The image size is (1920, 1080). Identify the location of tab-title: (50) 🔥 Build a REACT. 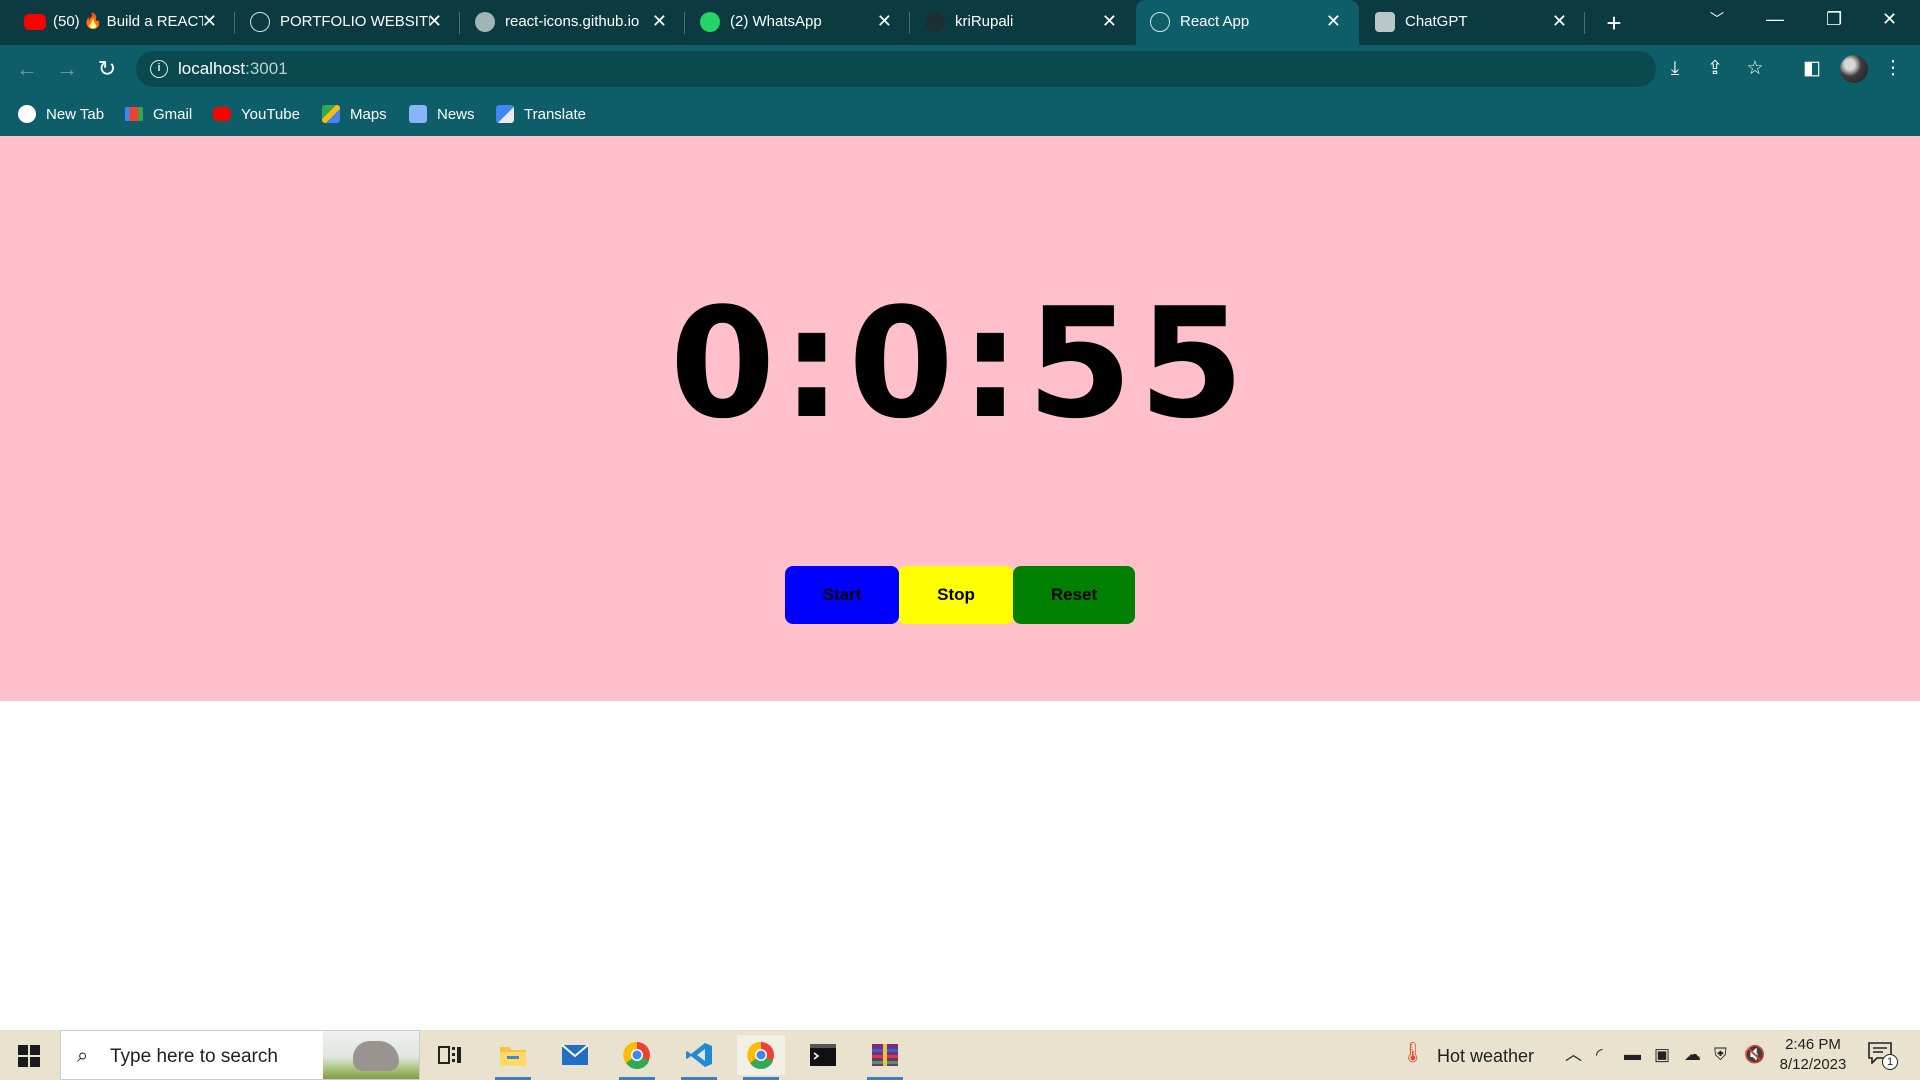
(128, 21).